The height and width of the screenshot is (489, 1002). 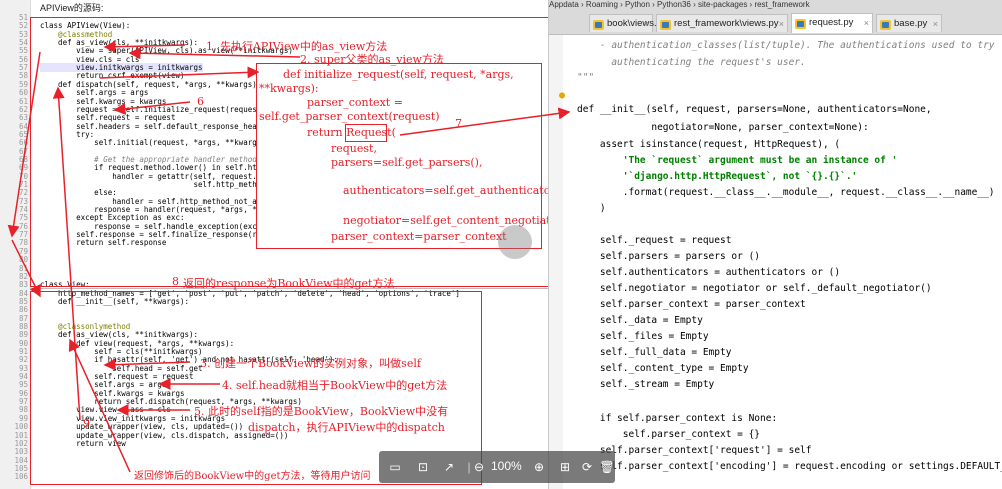 What do you see at coordinates (539, 467) in the screenshot?
I see `zoom-in-icon: ⊕` at bounding box center [539, 467].